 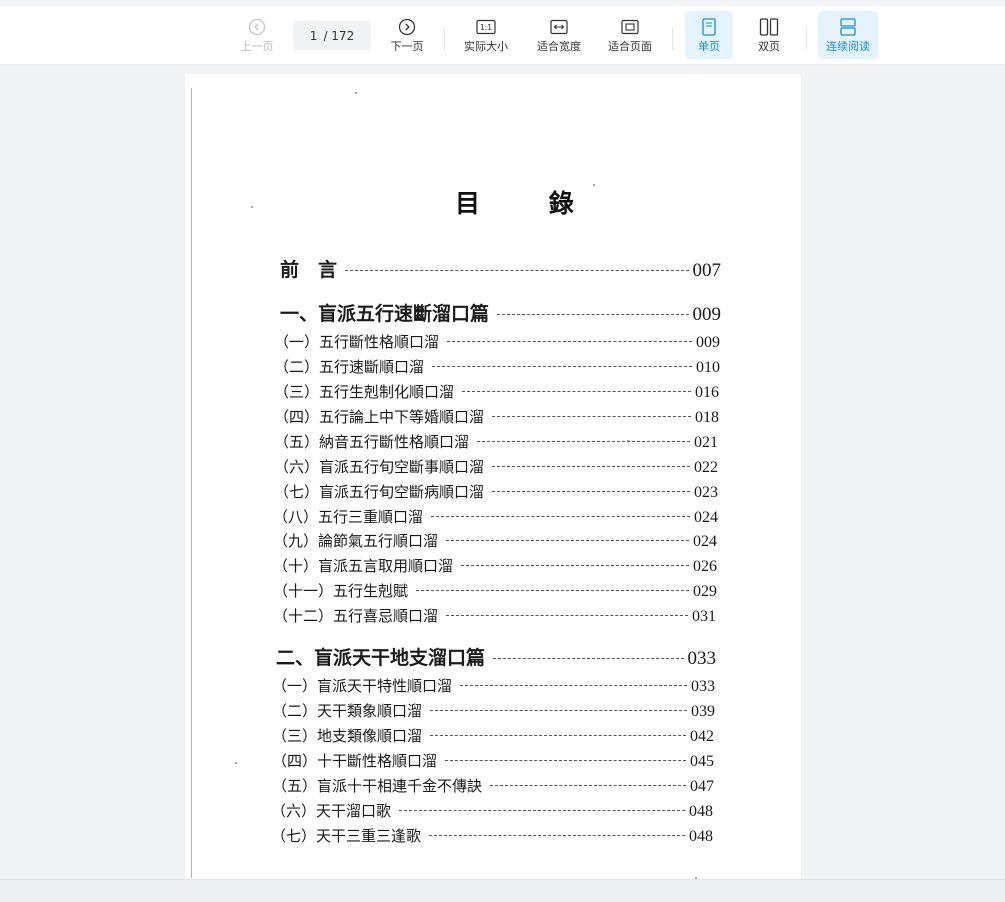 What do you see at coordinates (708, 367) in the screenshot?
I see `toc-page-number: 010` at bounding box center [708, 367].